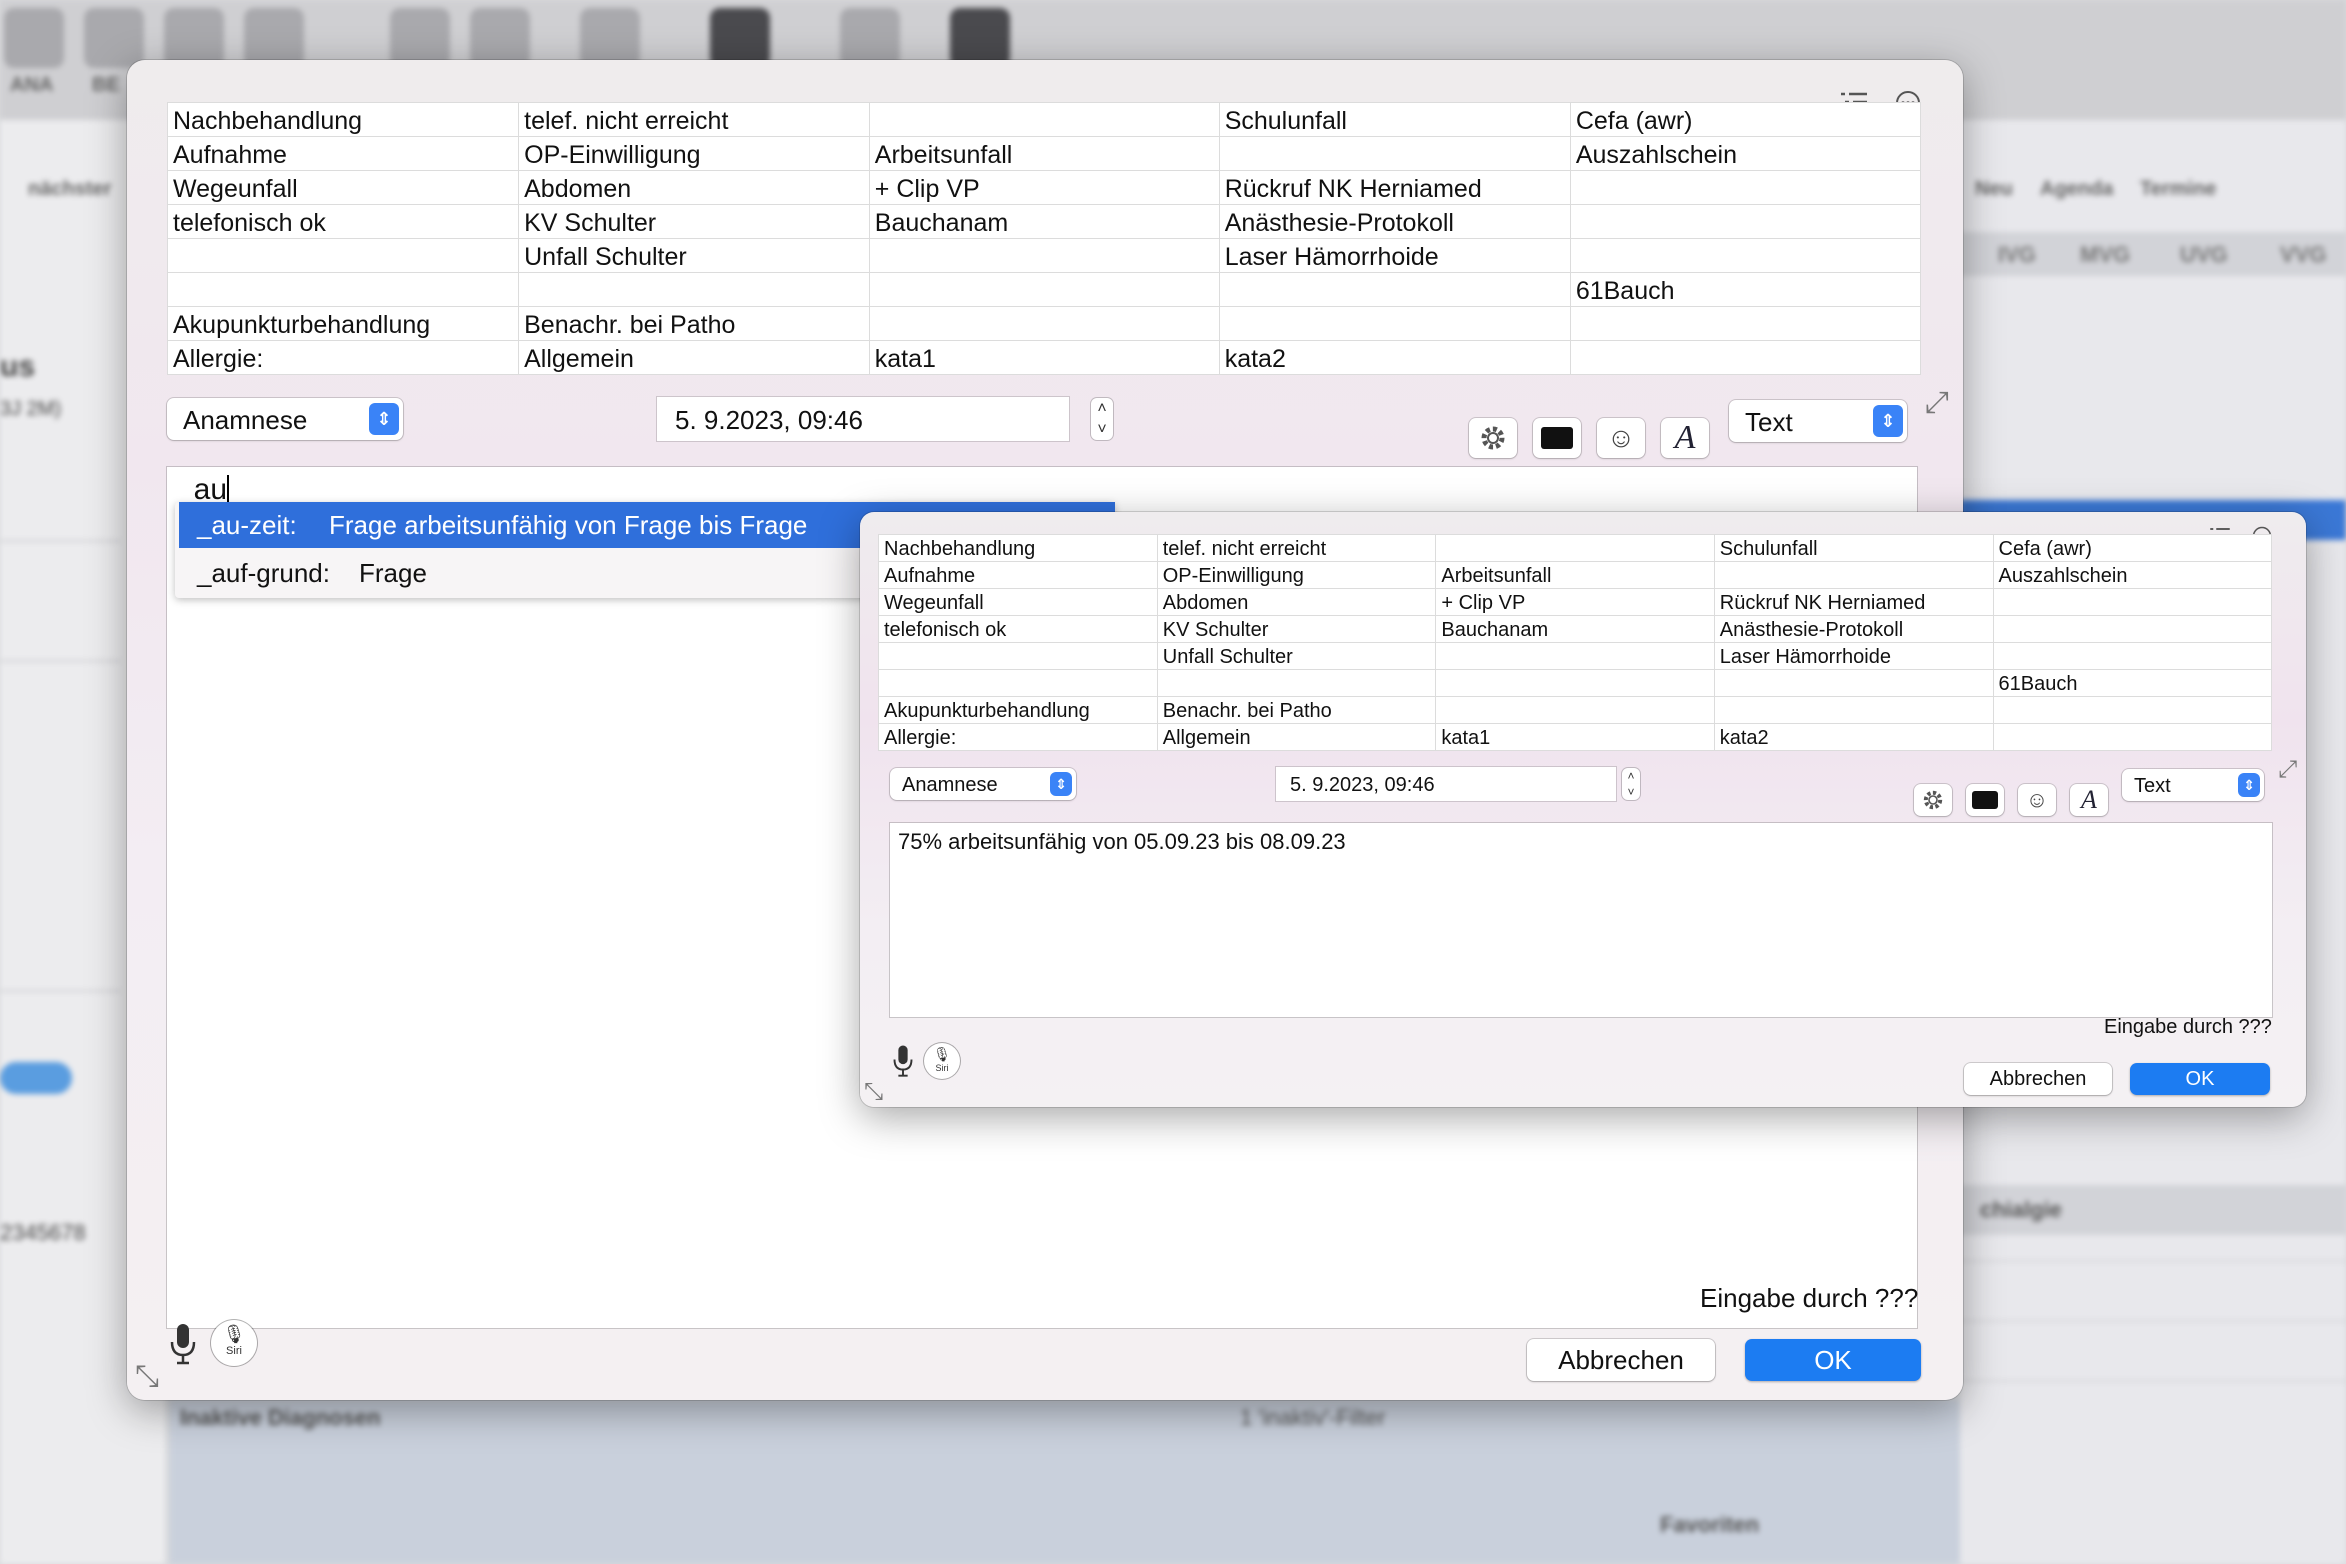 This screenshot has height=1564, width=2346. Describe the element at coordinates (114, 38) in the screenshot. I see `person-icon` at that location.